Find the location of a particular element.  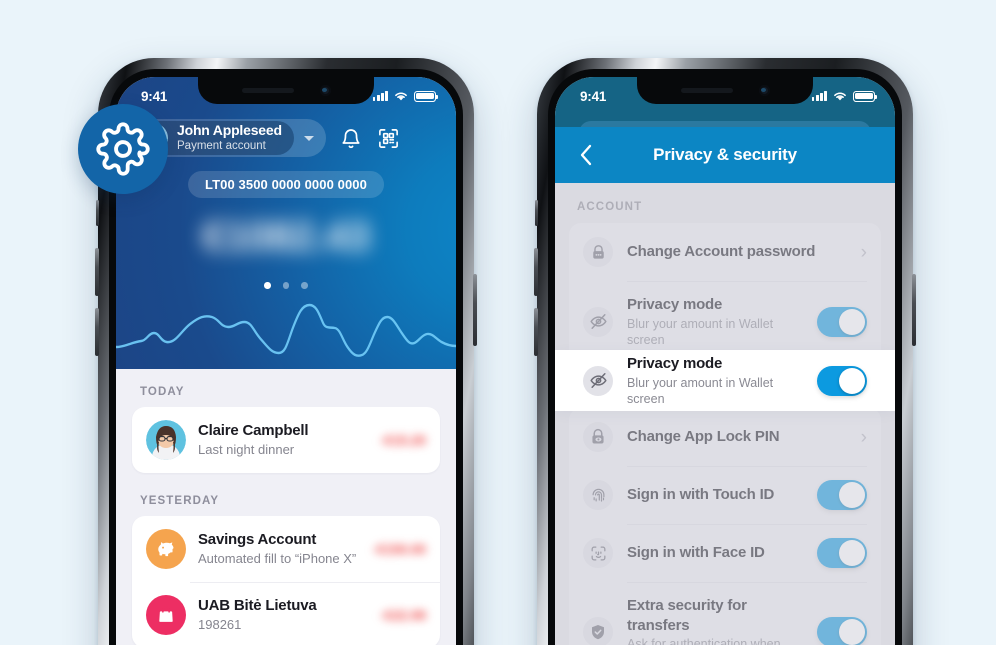

face-id-toggle is located at coordinates (842, 553).